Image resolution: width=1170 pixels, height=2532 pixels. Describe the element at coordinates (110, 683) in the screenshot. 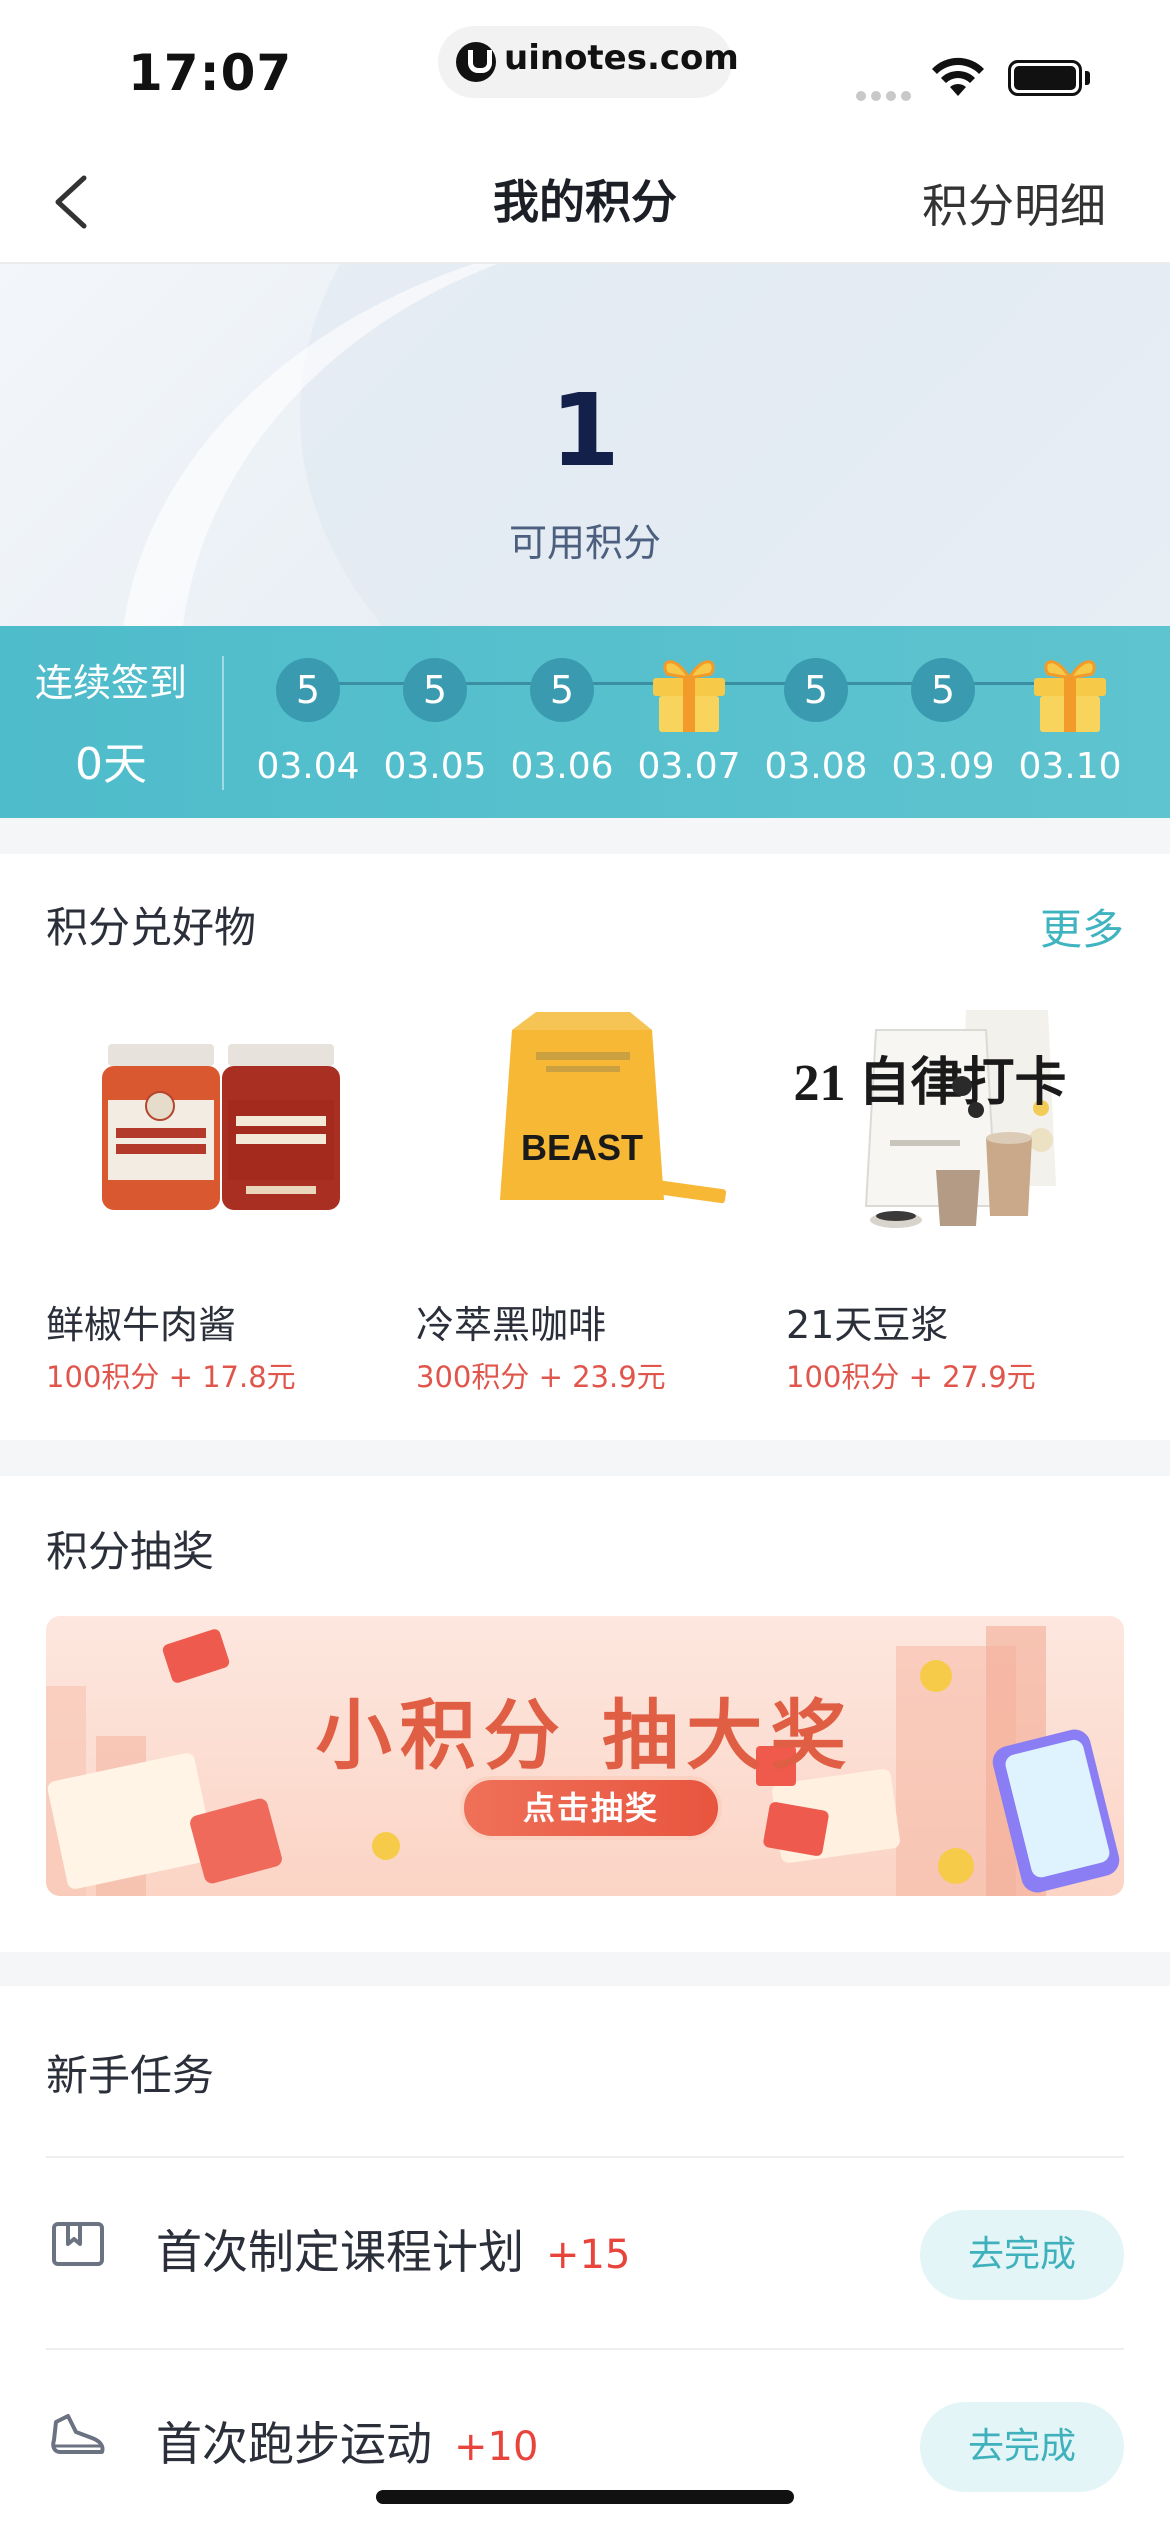

I see `checkin-title: 连续签到` at that location.